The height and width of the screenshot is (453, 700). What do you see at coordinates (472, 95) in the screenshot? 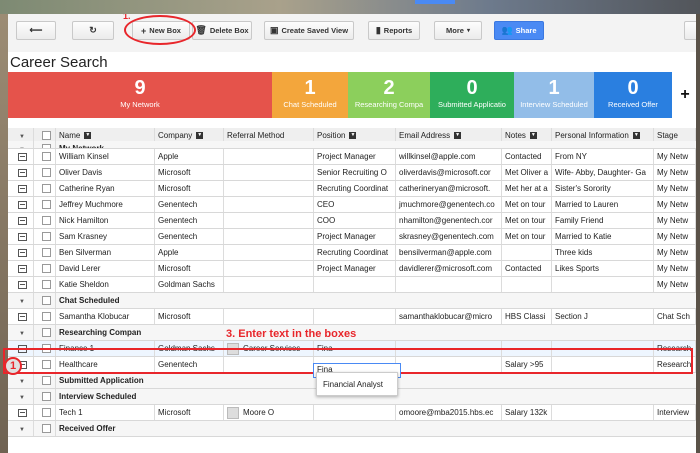
I see `stage-submitted: 0 Submitted Applicatio` at bounding box center [472, 95].